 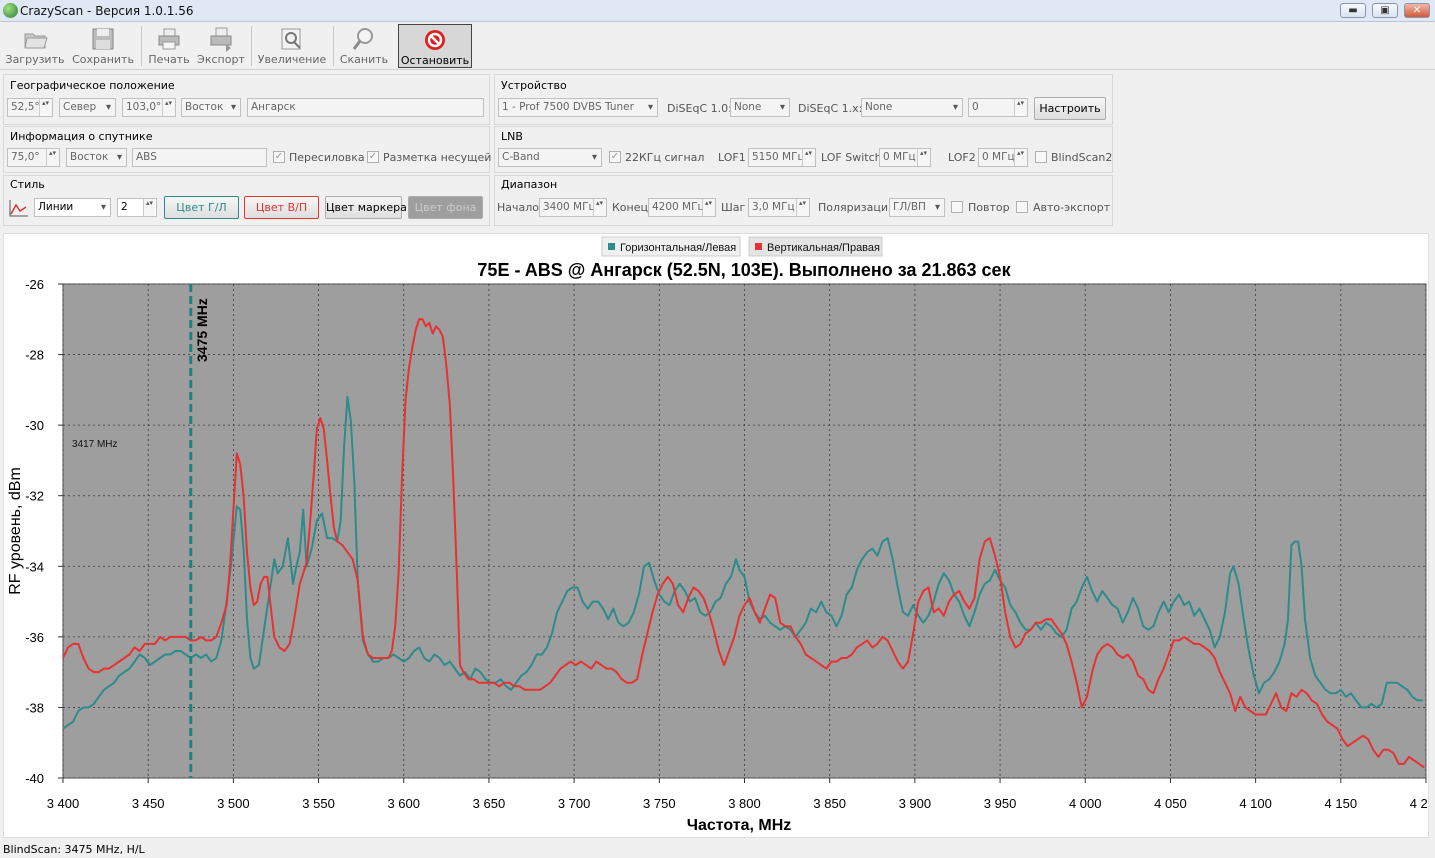 I want to click on zoom-button: Увеличение, so click(x=292, y=46).